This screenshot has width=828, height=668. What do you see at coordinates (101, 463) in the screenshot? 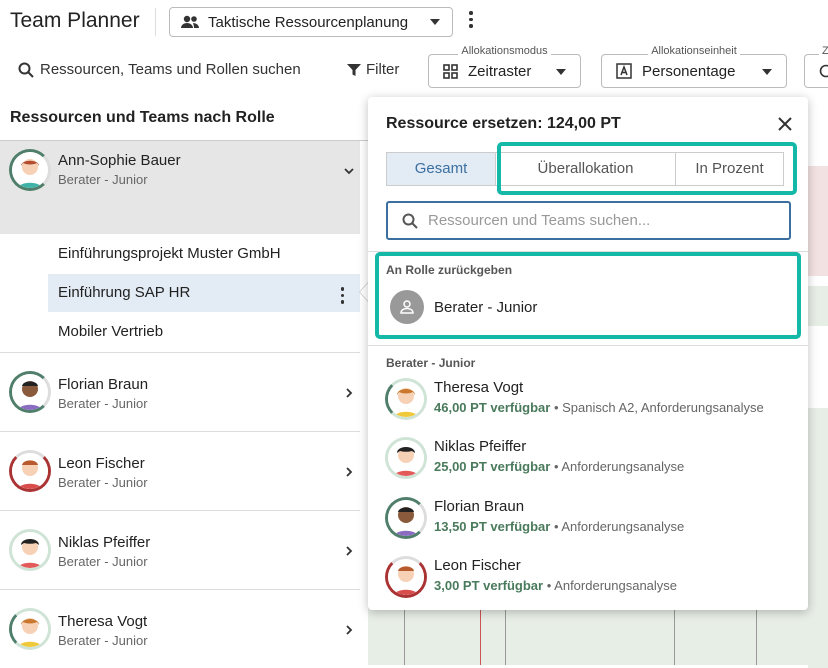
I see `resource-name: Leon Fischer` at bounding box center [101, 463].